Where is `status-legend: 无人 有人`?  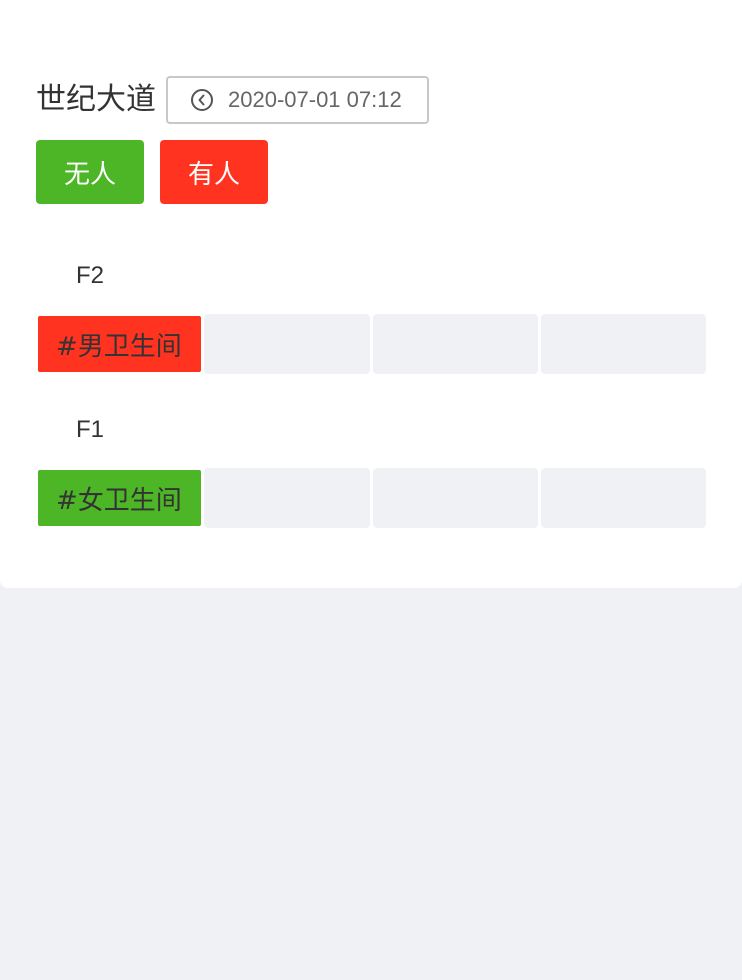
status-legend: 无人 有人 is located at coordinates (152, 172).